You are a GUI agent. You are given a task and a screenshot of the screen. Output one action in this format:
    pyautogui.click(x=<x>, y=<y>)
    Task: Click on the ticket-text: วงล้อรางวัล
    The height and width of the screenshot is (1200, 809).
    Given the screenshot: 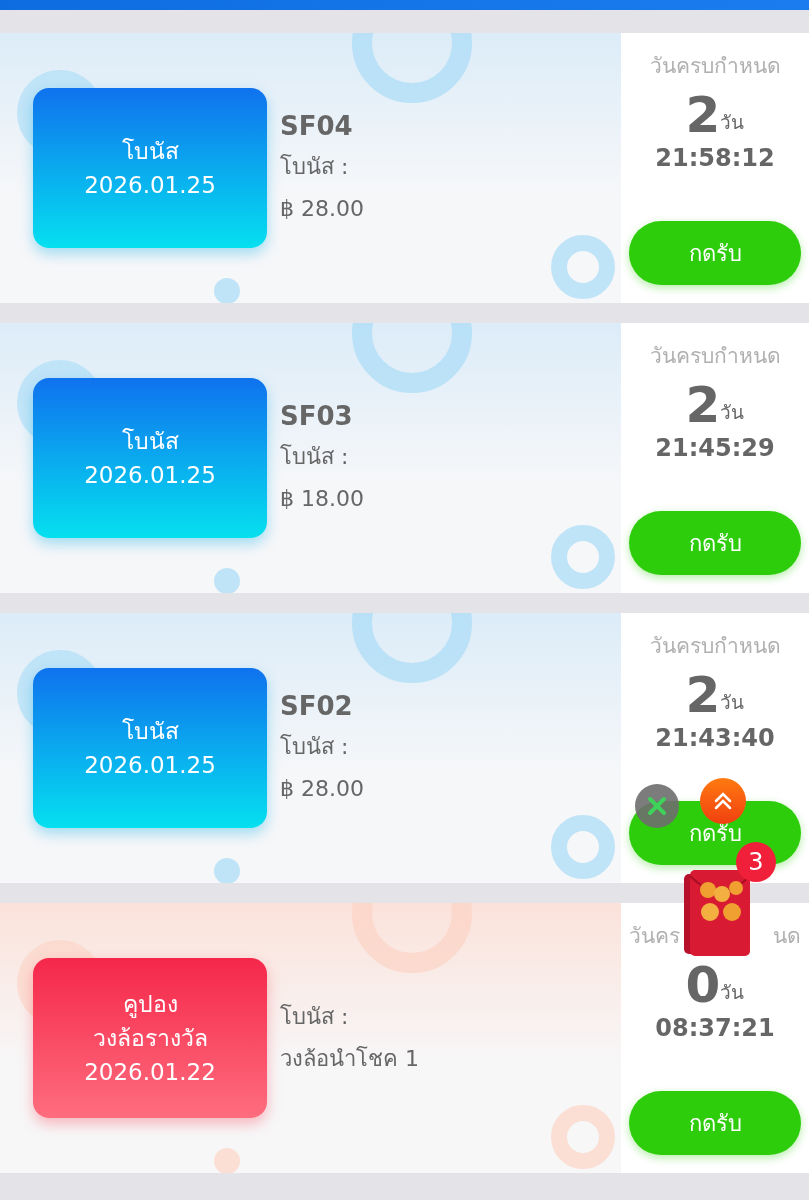 What is the action you would take?
    pyautogui.click(x=150, y=1038)
    